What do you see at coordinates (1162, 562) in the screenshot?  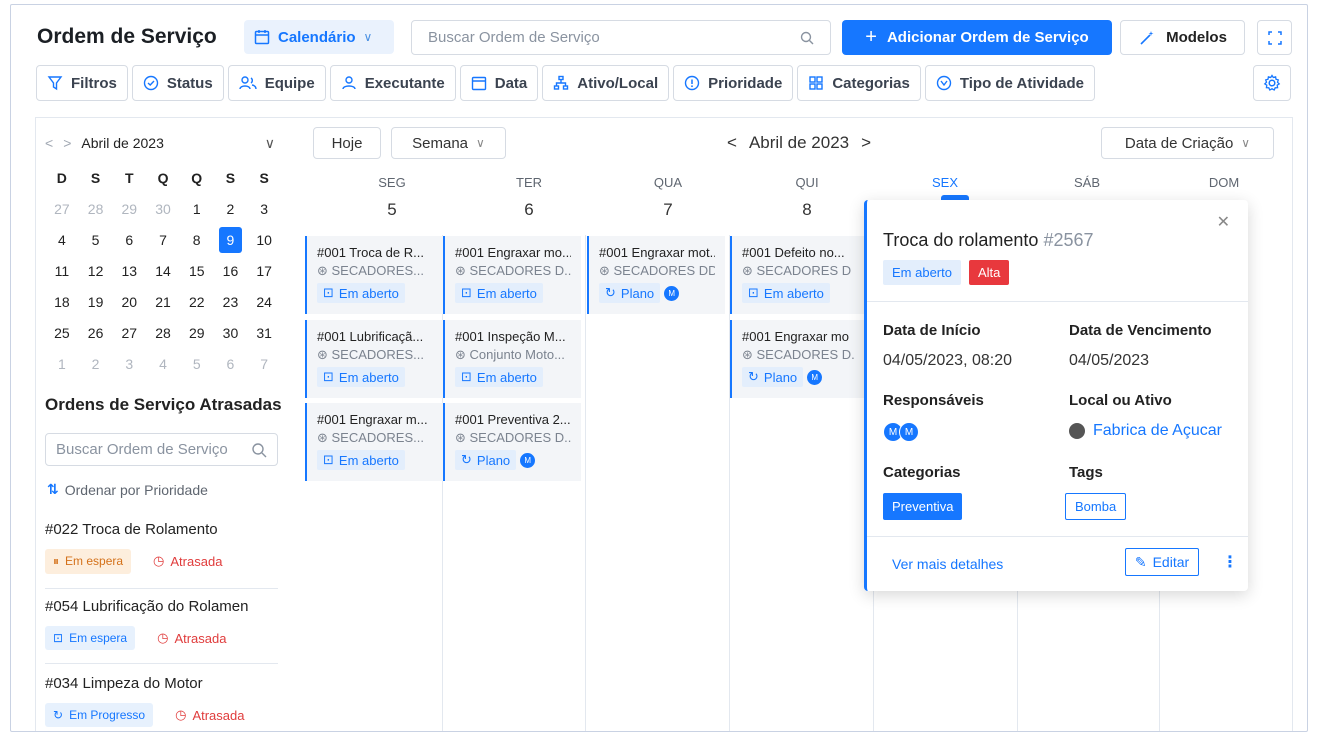 I see `edit-button: ✎ Editar` at bounding box center [1162, 562].